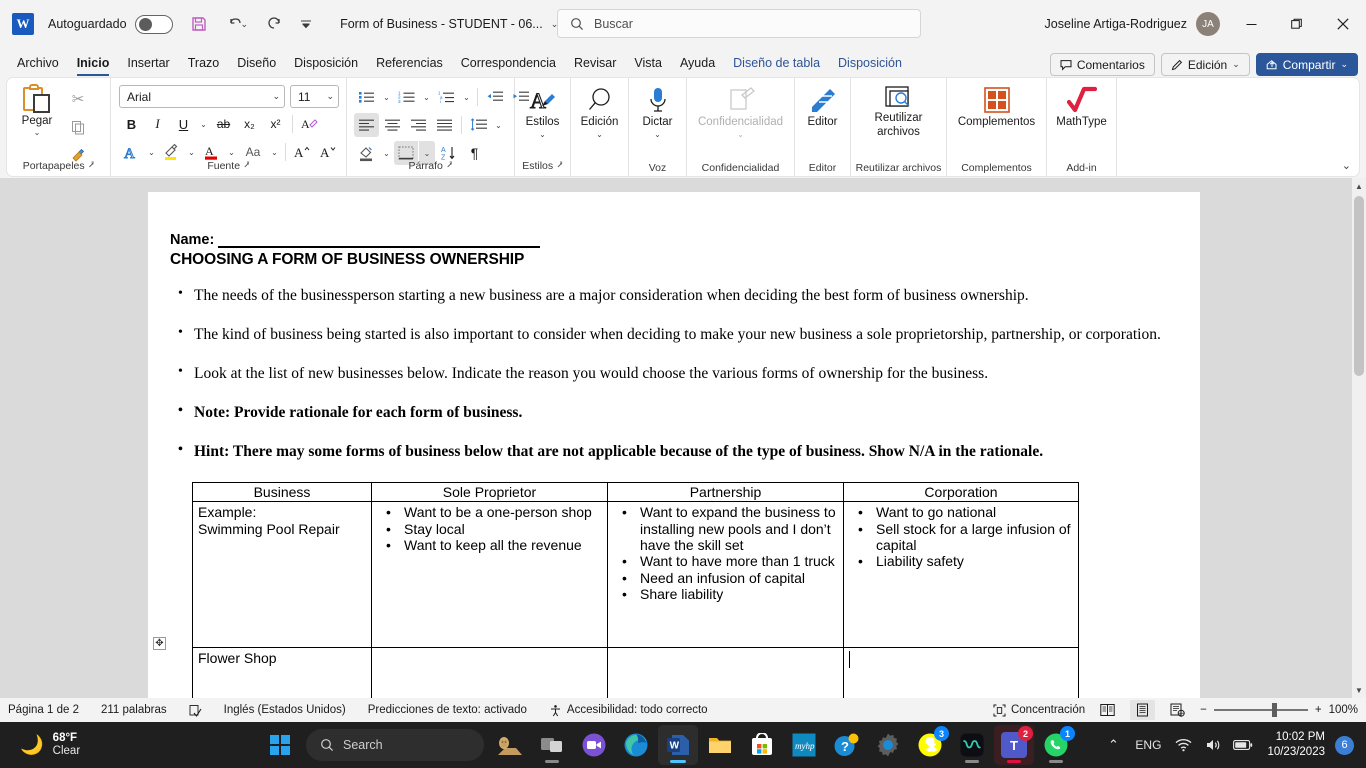 This screenshot has width=1366, height=768. What do you see at coordinates (657, 110) in the screenshot?
I see `dictate-button: Dictar ⌄` at bounding box center [657, 110].